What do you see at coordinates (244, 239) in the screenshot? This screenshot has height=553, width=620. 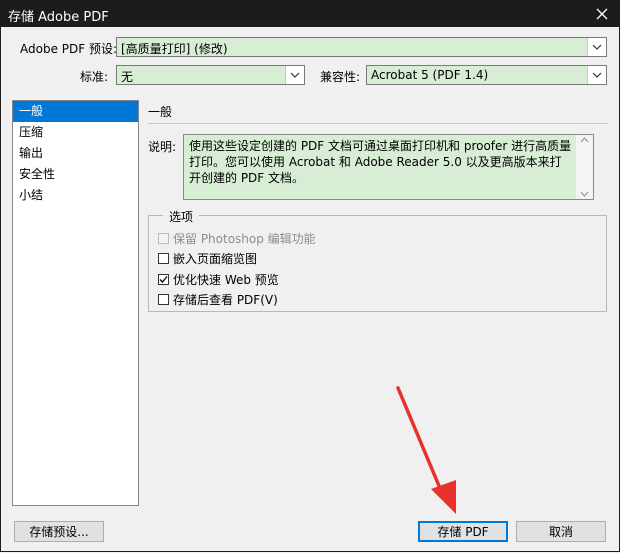 I see `option-label: 保留 Photoshop 编辑功能` at bounding box center [244, 239].